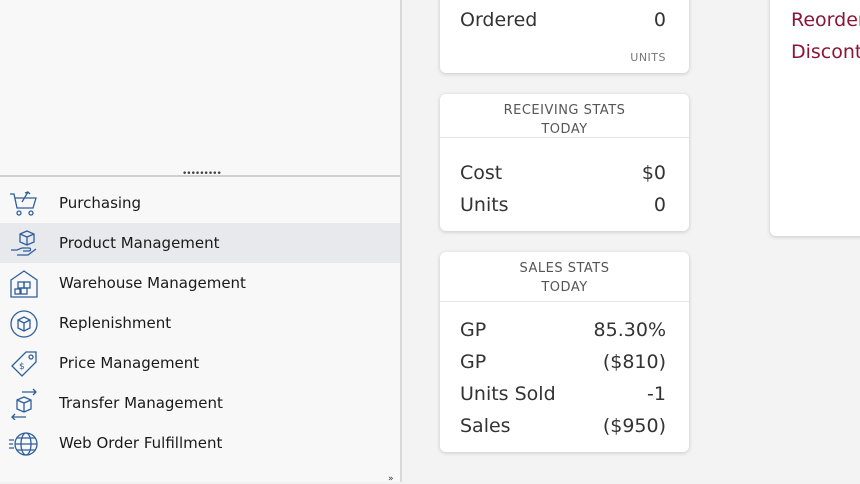 The image size is (860, 484). I want to click on stat-value: $0, so click(653, 173).